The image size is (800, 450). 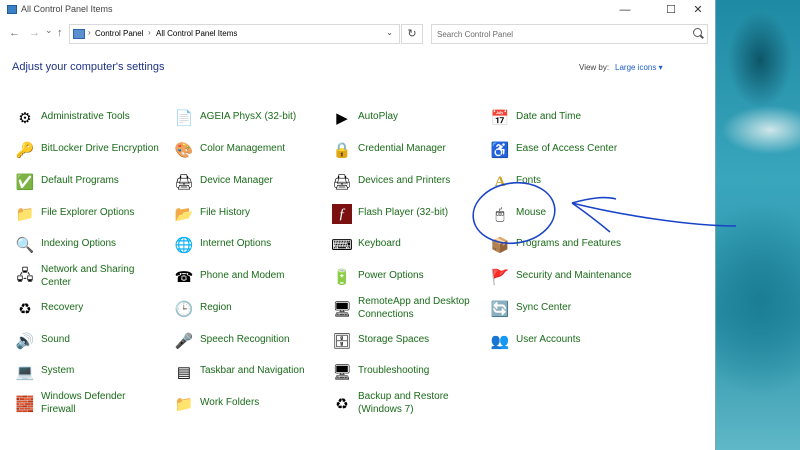 I want to click on annotation-arrow-head-top, so click(x=594, y=200).